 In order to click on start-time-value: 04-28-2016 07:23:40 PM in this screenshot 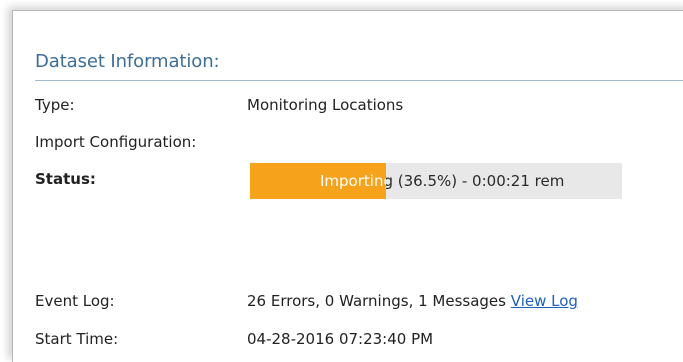, I will do `click(340, 339)`.